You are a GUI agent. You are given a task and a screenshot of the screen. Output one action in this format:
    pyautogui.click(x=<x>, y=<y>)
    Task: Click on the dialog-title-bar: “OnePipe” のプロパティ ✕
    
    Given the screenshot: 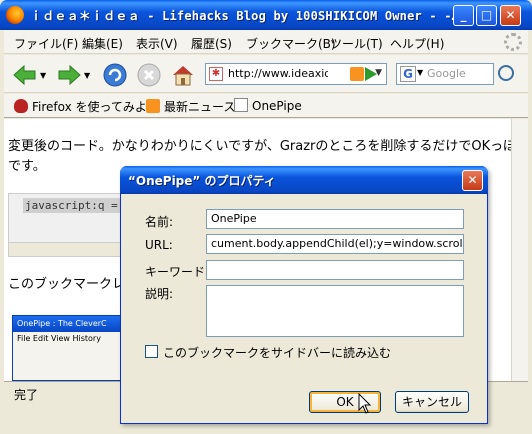 What is the action you would take?
    pyautogui.click(x=304, y=180)
    